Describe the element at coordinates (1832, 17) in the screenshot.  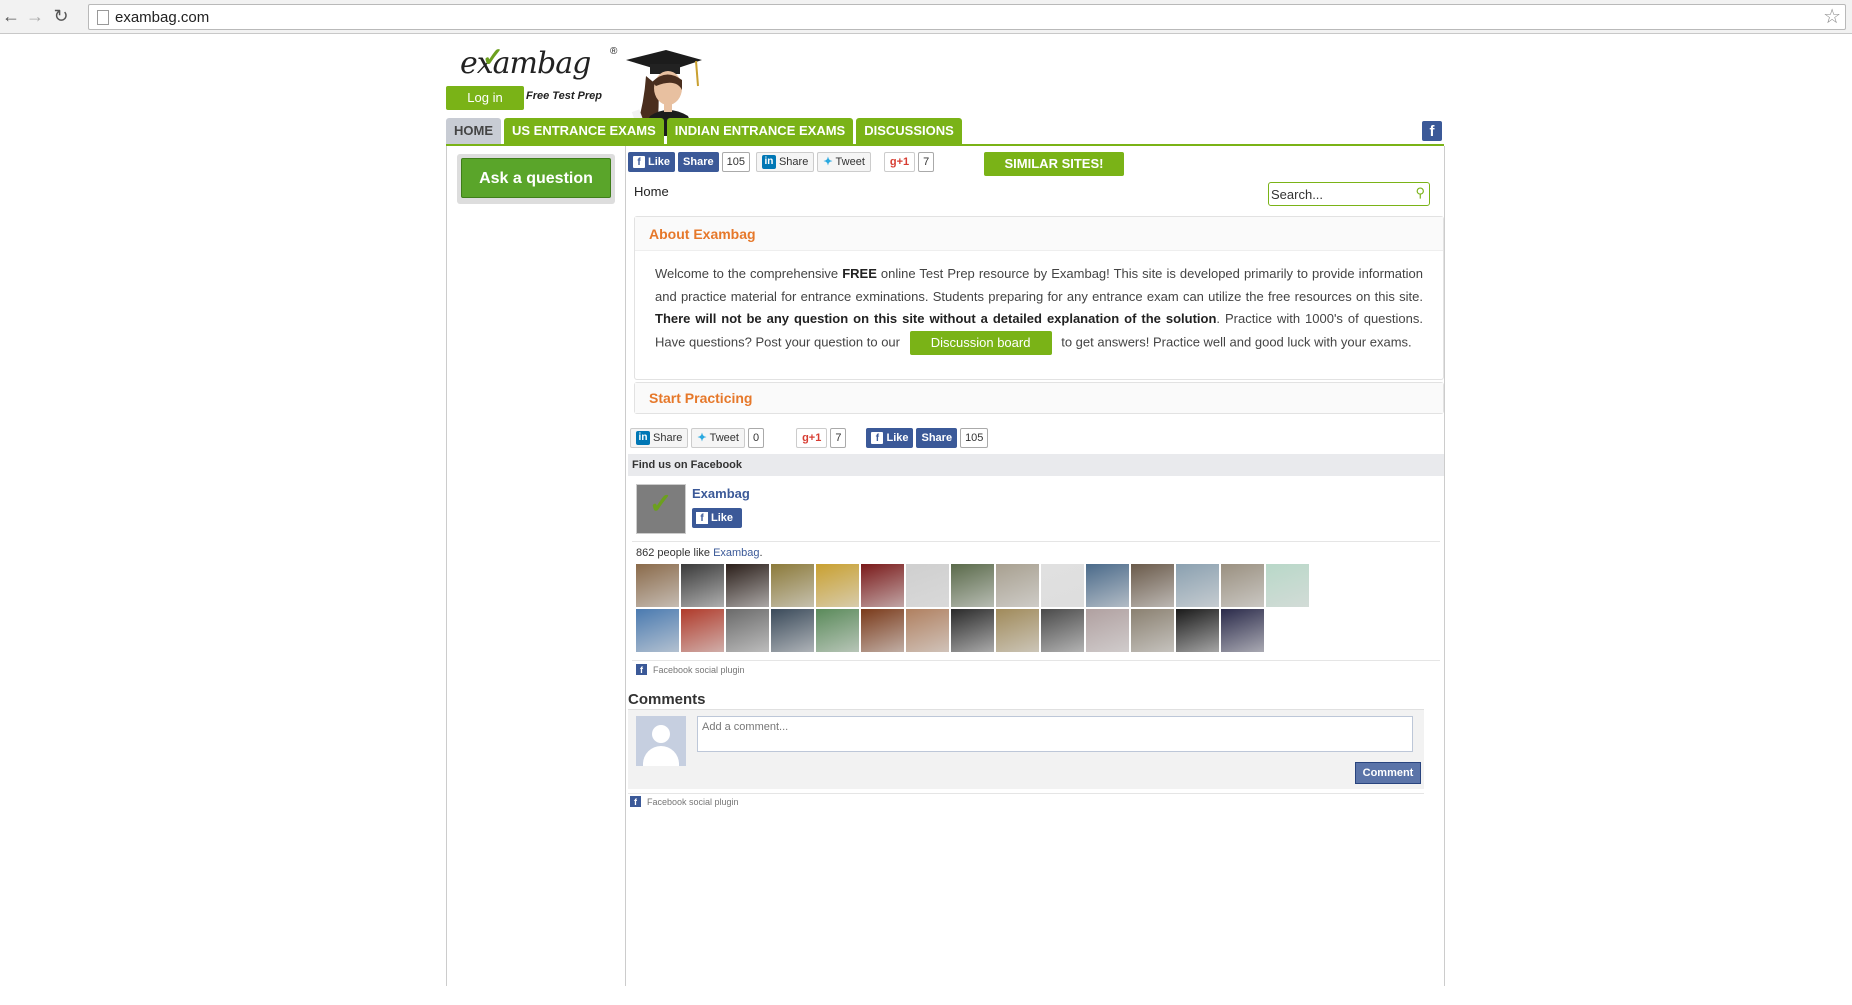
I see `bookmark-star-icon: ☆` at that location.